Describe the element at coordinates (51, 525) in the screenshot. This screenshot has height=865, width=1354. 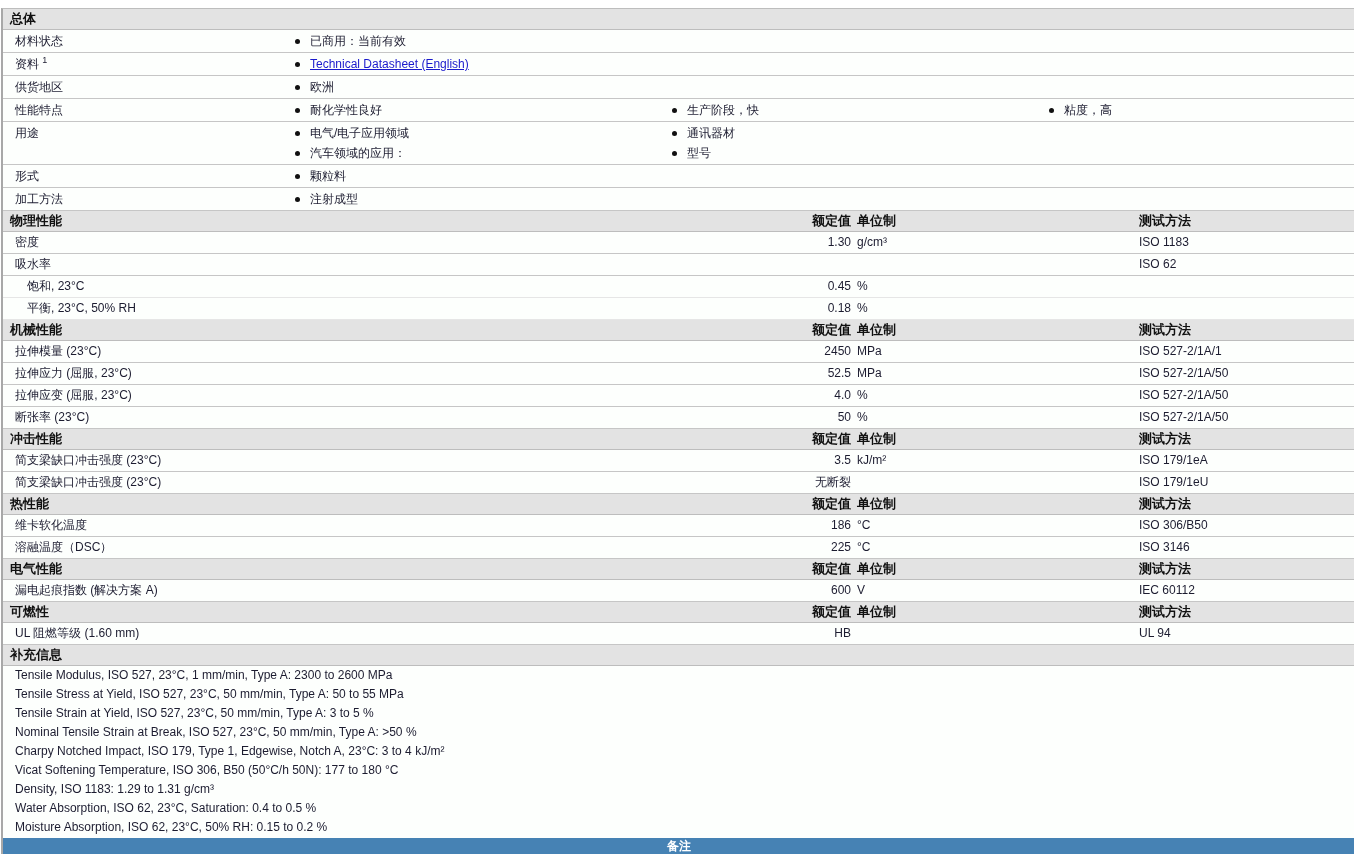
I see `property-name: 维卡软化温度` at that location.